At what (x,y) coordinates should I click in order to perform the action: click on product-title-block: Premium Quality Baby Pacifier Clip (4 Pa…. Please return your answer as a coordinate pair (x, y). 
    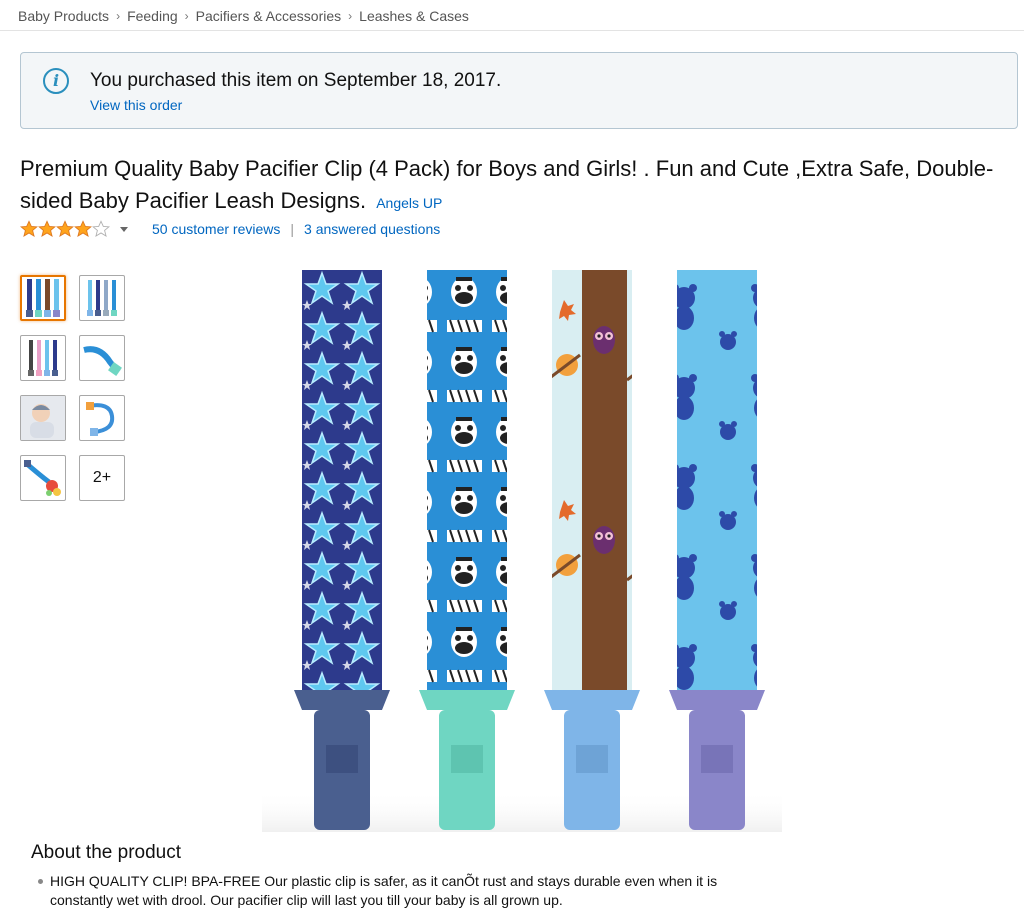
    Looking at the image, I should click on (515, 186).